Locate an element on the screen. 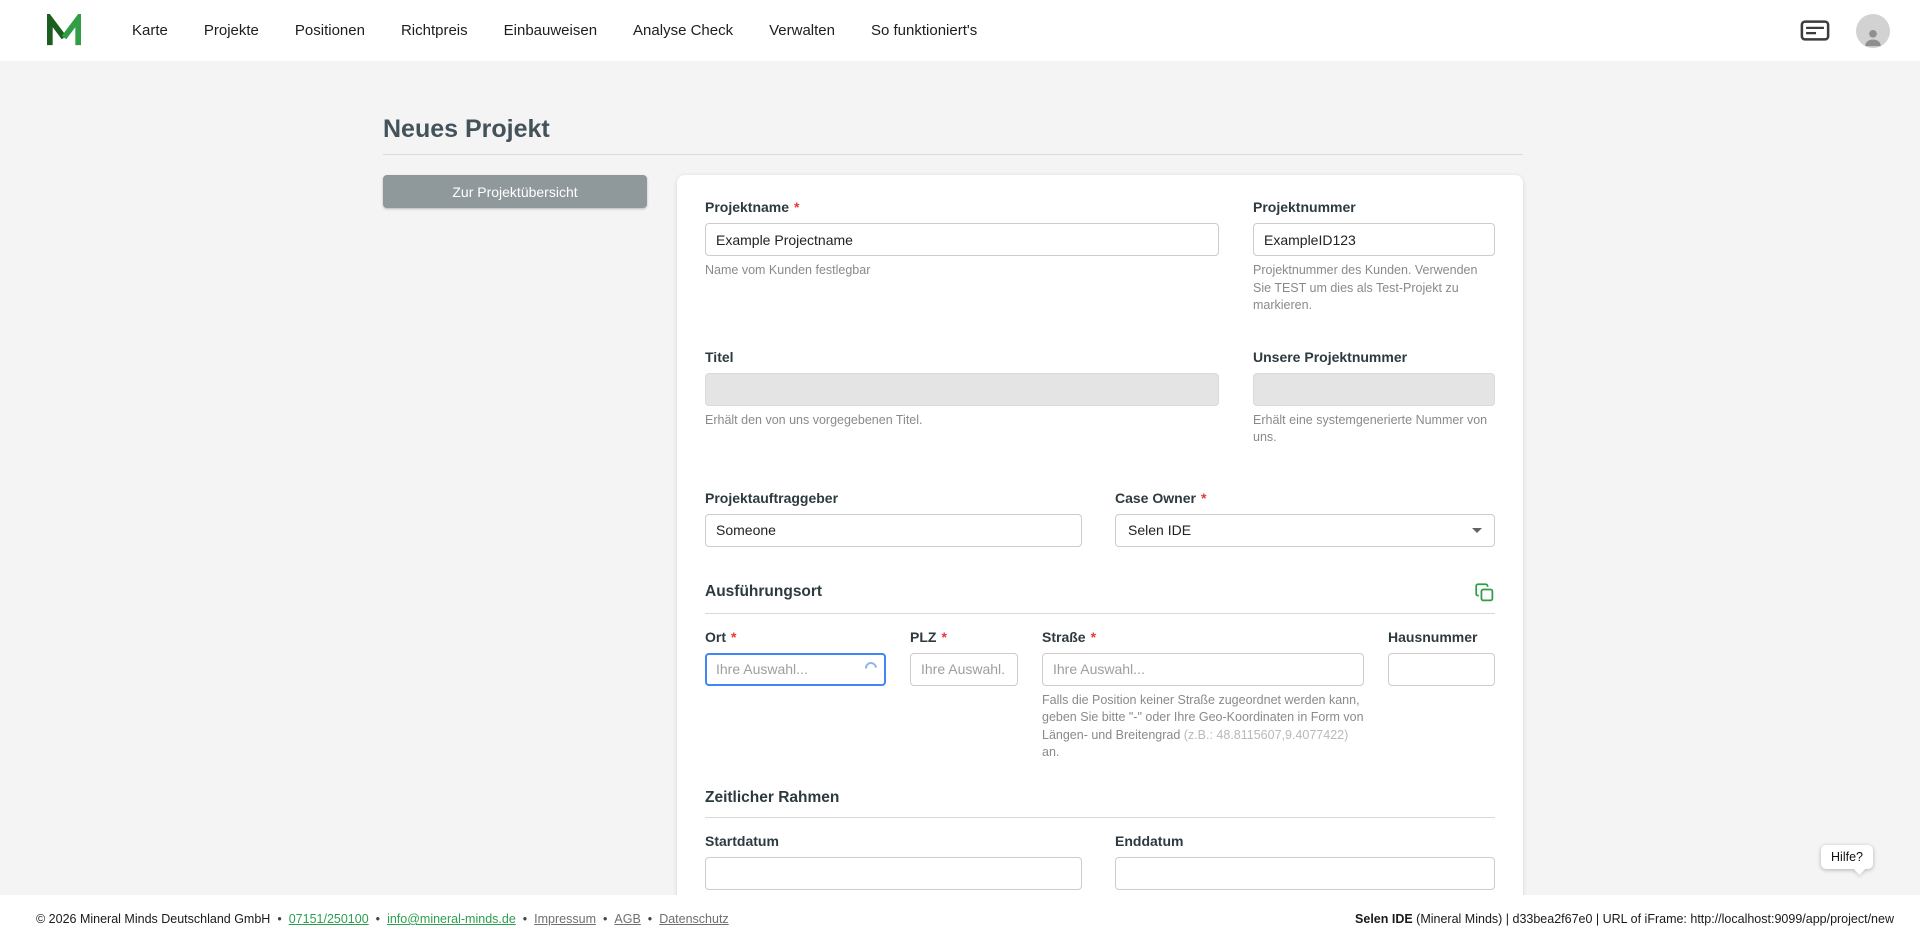 This screenshot has height=943, width=1920. strasse-input is located at coordinates (1203, 669).